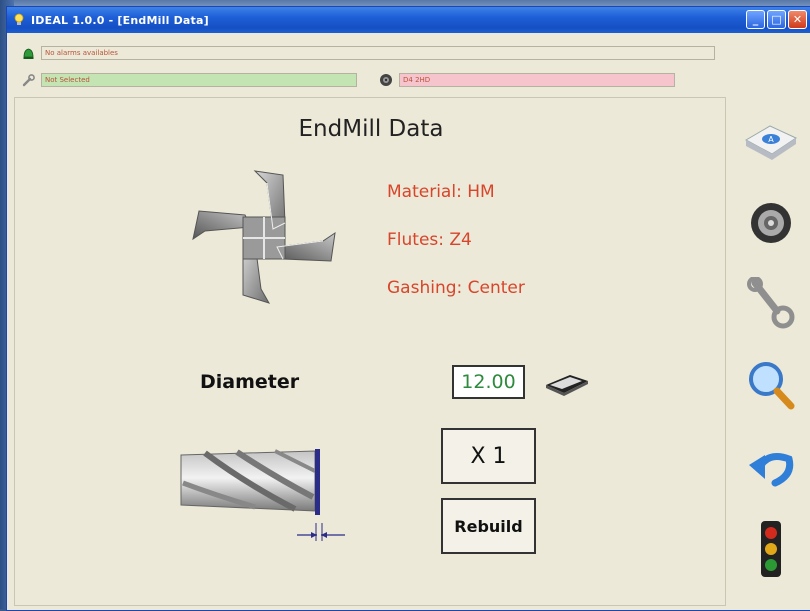  Describe the element at coordinates (488, 382) in the screenshot. I see `diameter-input: 12.00` at that location.